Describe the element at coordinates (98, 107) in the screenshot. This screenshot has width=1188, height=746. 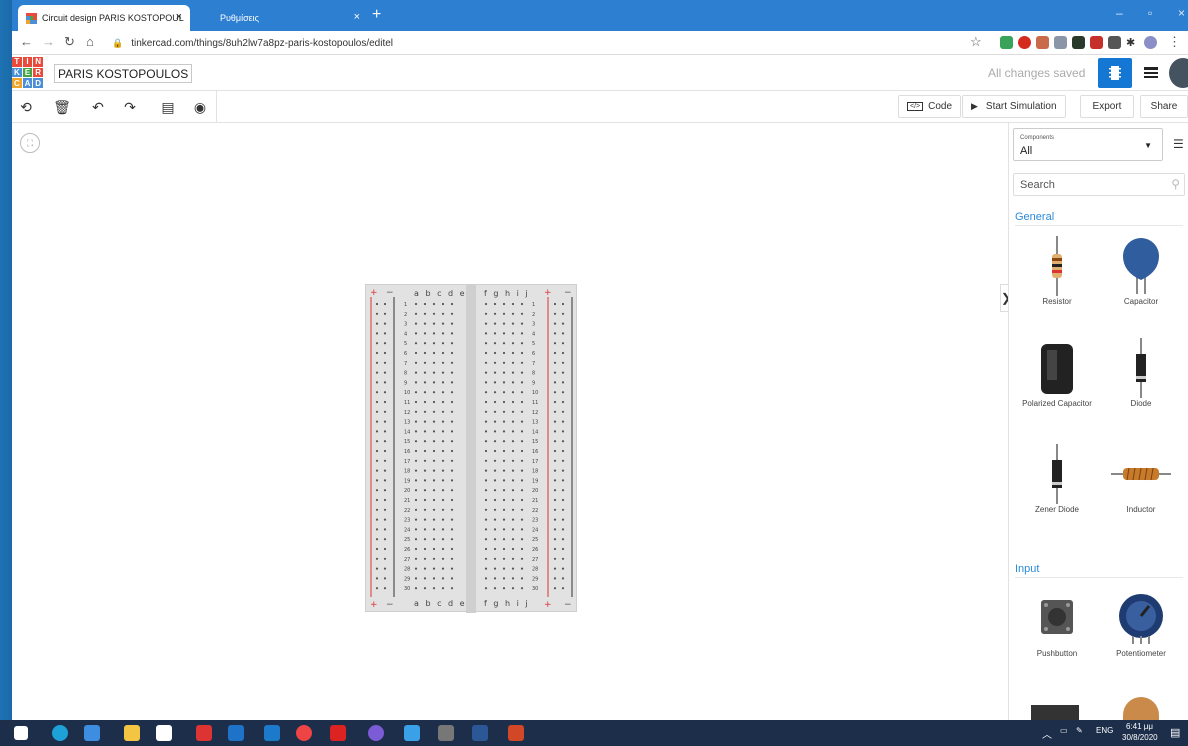
I see `undo-icon: ↶` at that location.